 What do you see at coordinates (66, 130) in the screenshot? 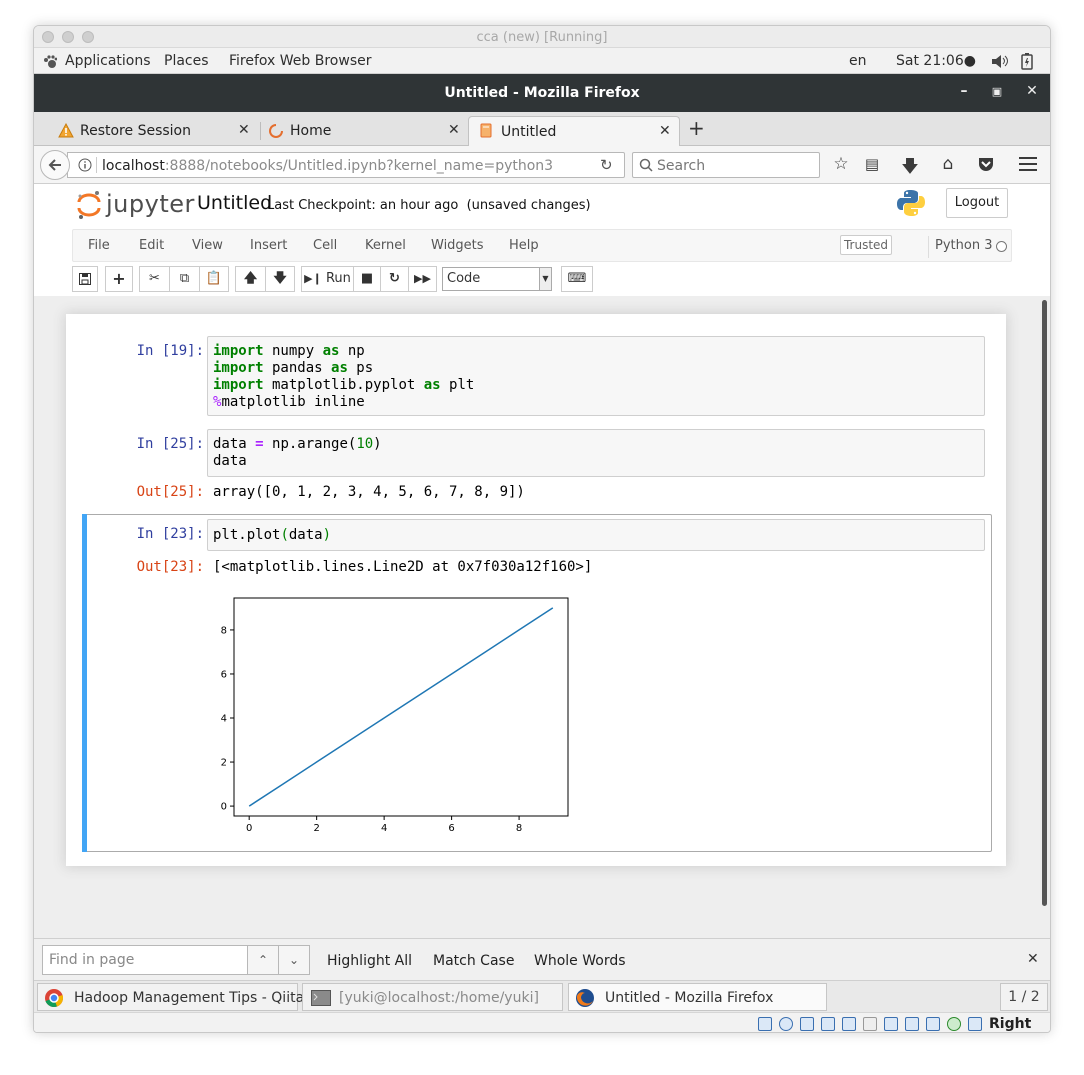
I see `warning-icon` at bounding box center [66, 130].